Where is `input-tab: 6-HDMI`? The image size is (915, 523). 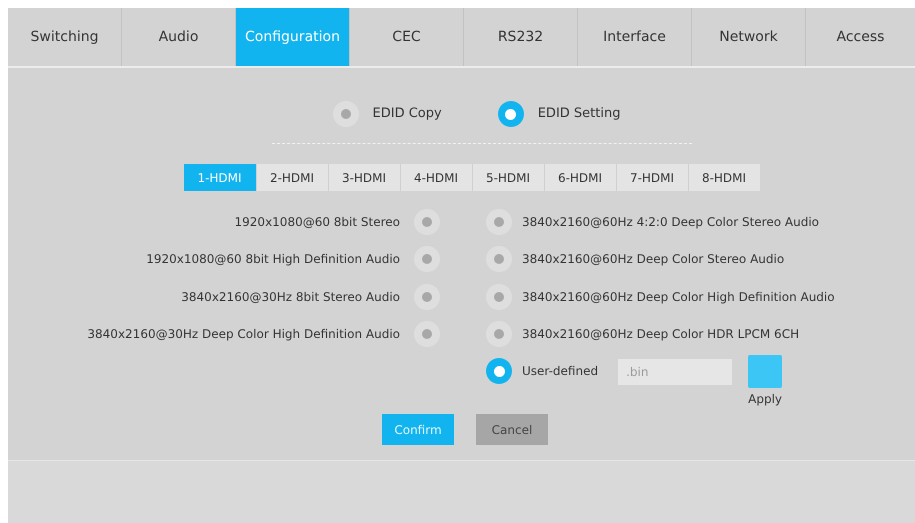 input-tab: 6-HDMI is located at coordinates (580, 177).